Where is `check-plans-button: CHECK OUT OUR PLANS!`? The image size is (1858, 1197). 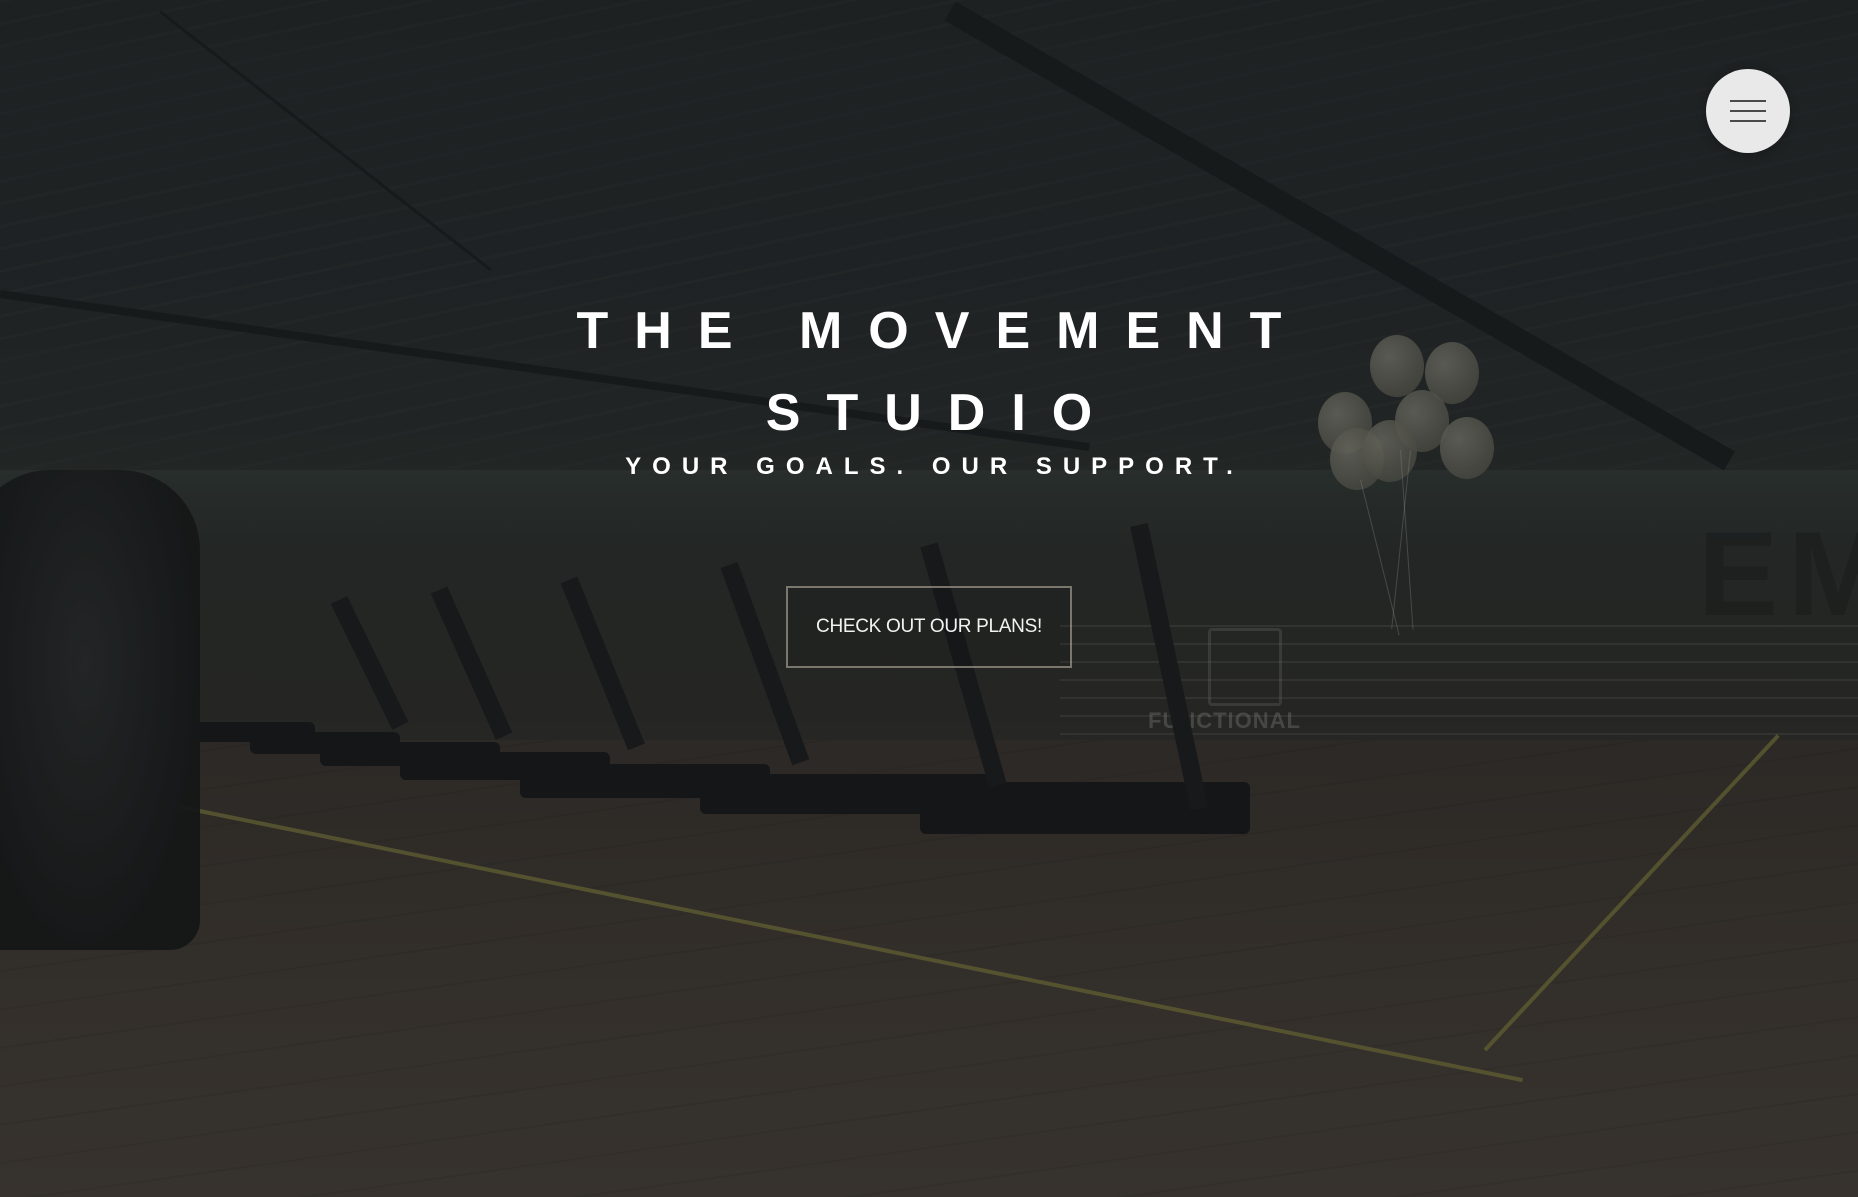
check-plans-button: CHECK OUT OUR PLANS! is located at coordinates (929, 627).